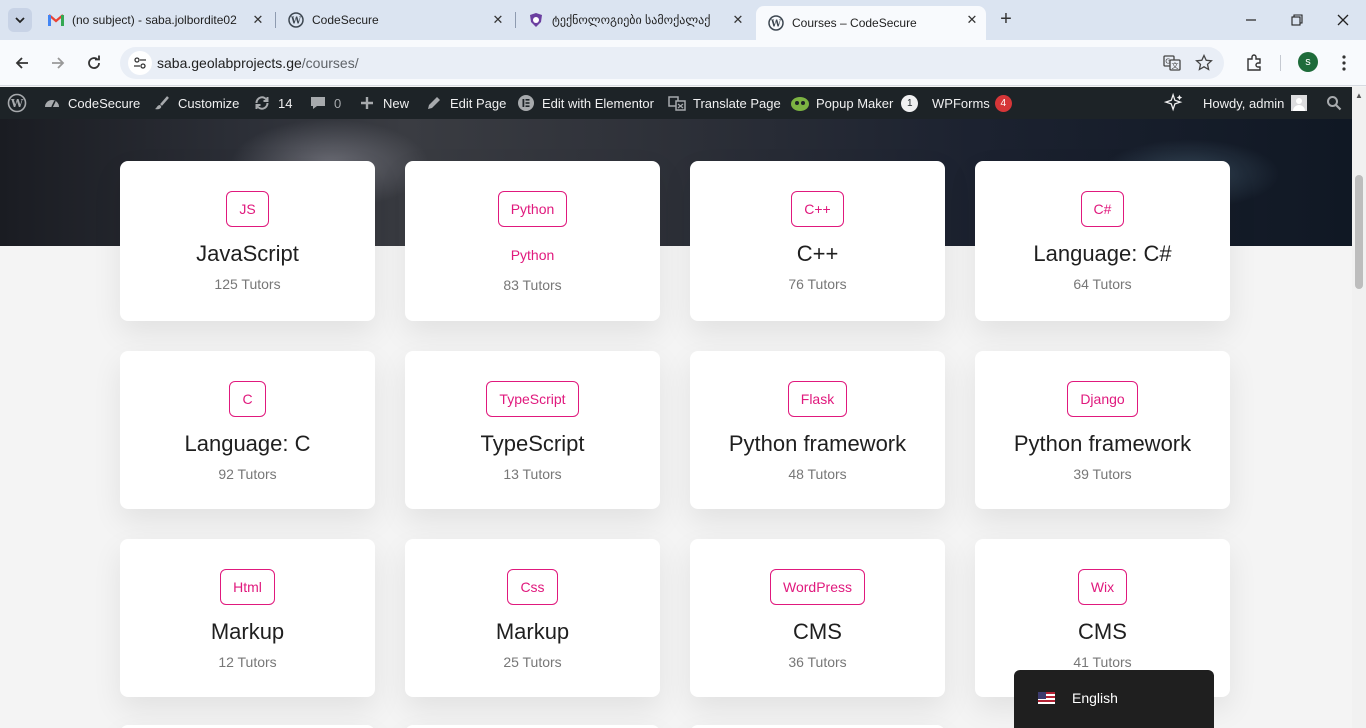  What do you see at coordinates (672, 63) in the screenshot?
I see `address-bar: saba.geolabprojects.ge/courses/ 文G` at bounding box center [672, 63].